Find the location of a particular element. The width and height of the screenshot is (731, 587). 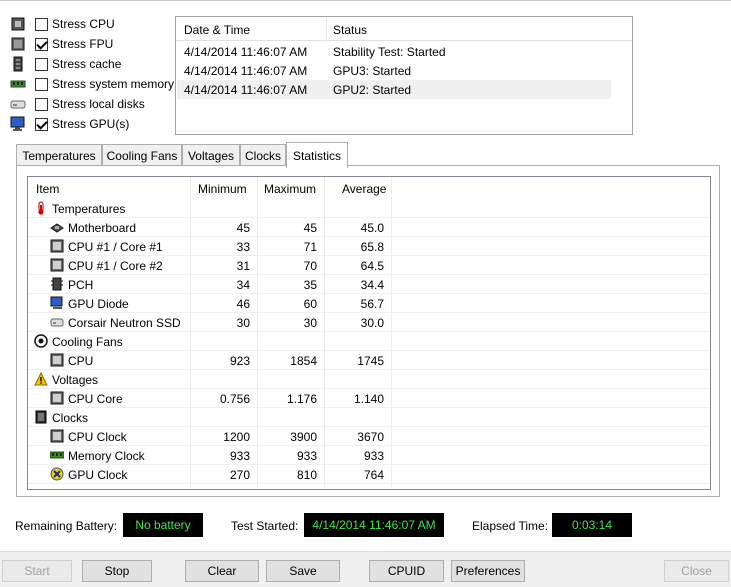

stats-group-row: Clocks is located at coordinates (369, 417).